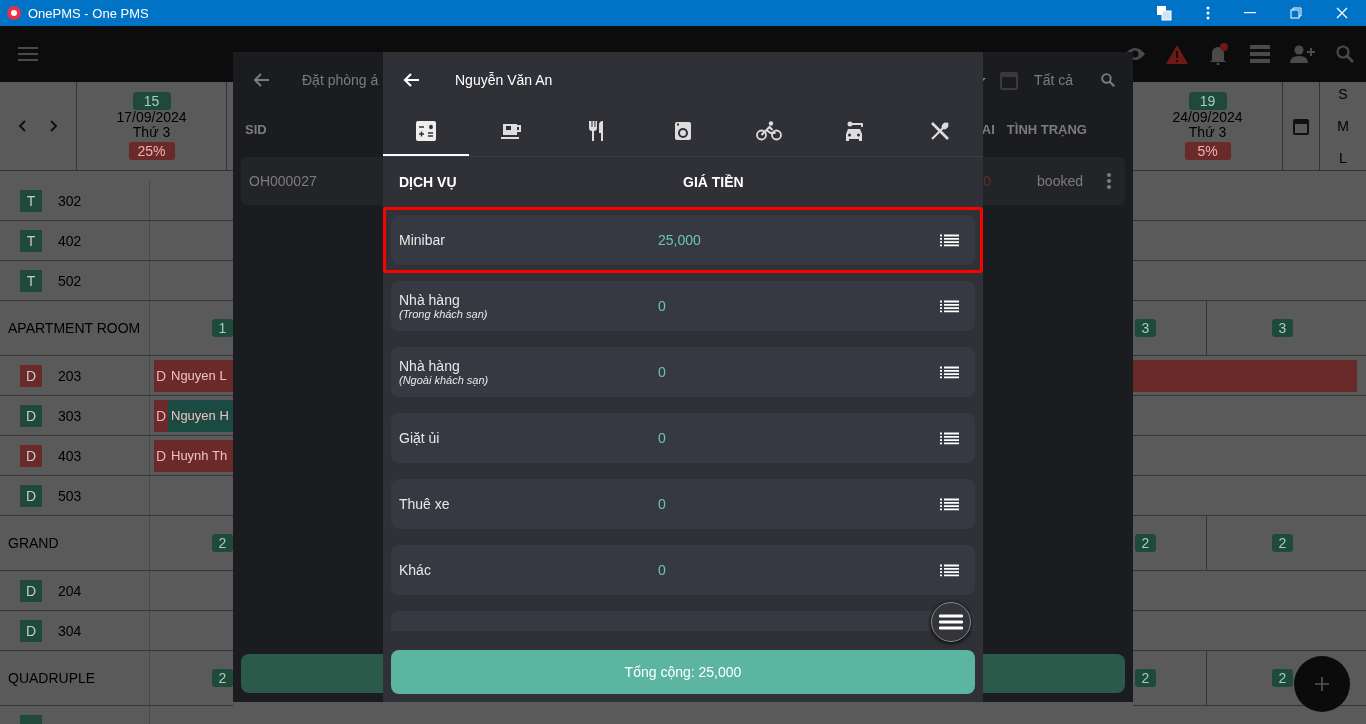 The width and height of the screenshot is (1366, 724). Describe the element at coordinates (256, 129) in the screenshot. I see `column-header: SID` at that location.